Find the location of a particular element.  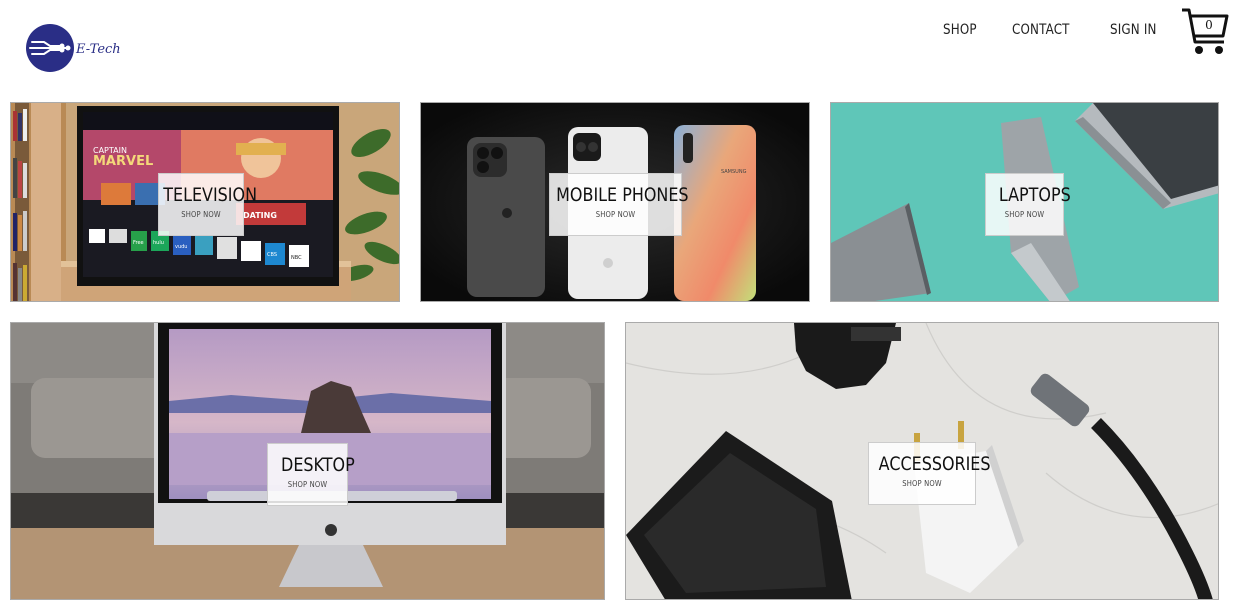

cart-icon is located at coordinates (1205, 31).